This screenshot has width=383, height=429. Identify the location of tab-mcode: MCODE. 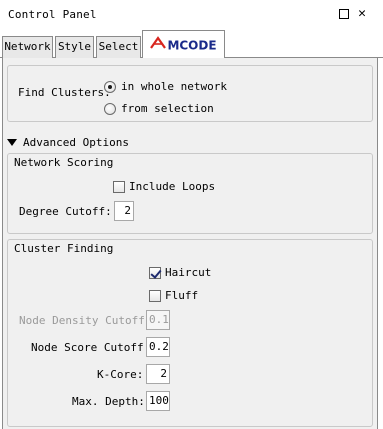
(183, 44).